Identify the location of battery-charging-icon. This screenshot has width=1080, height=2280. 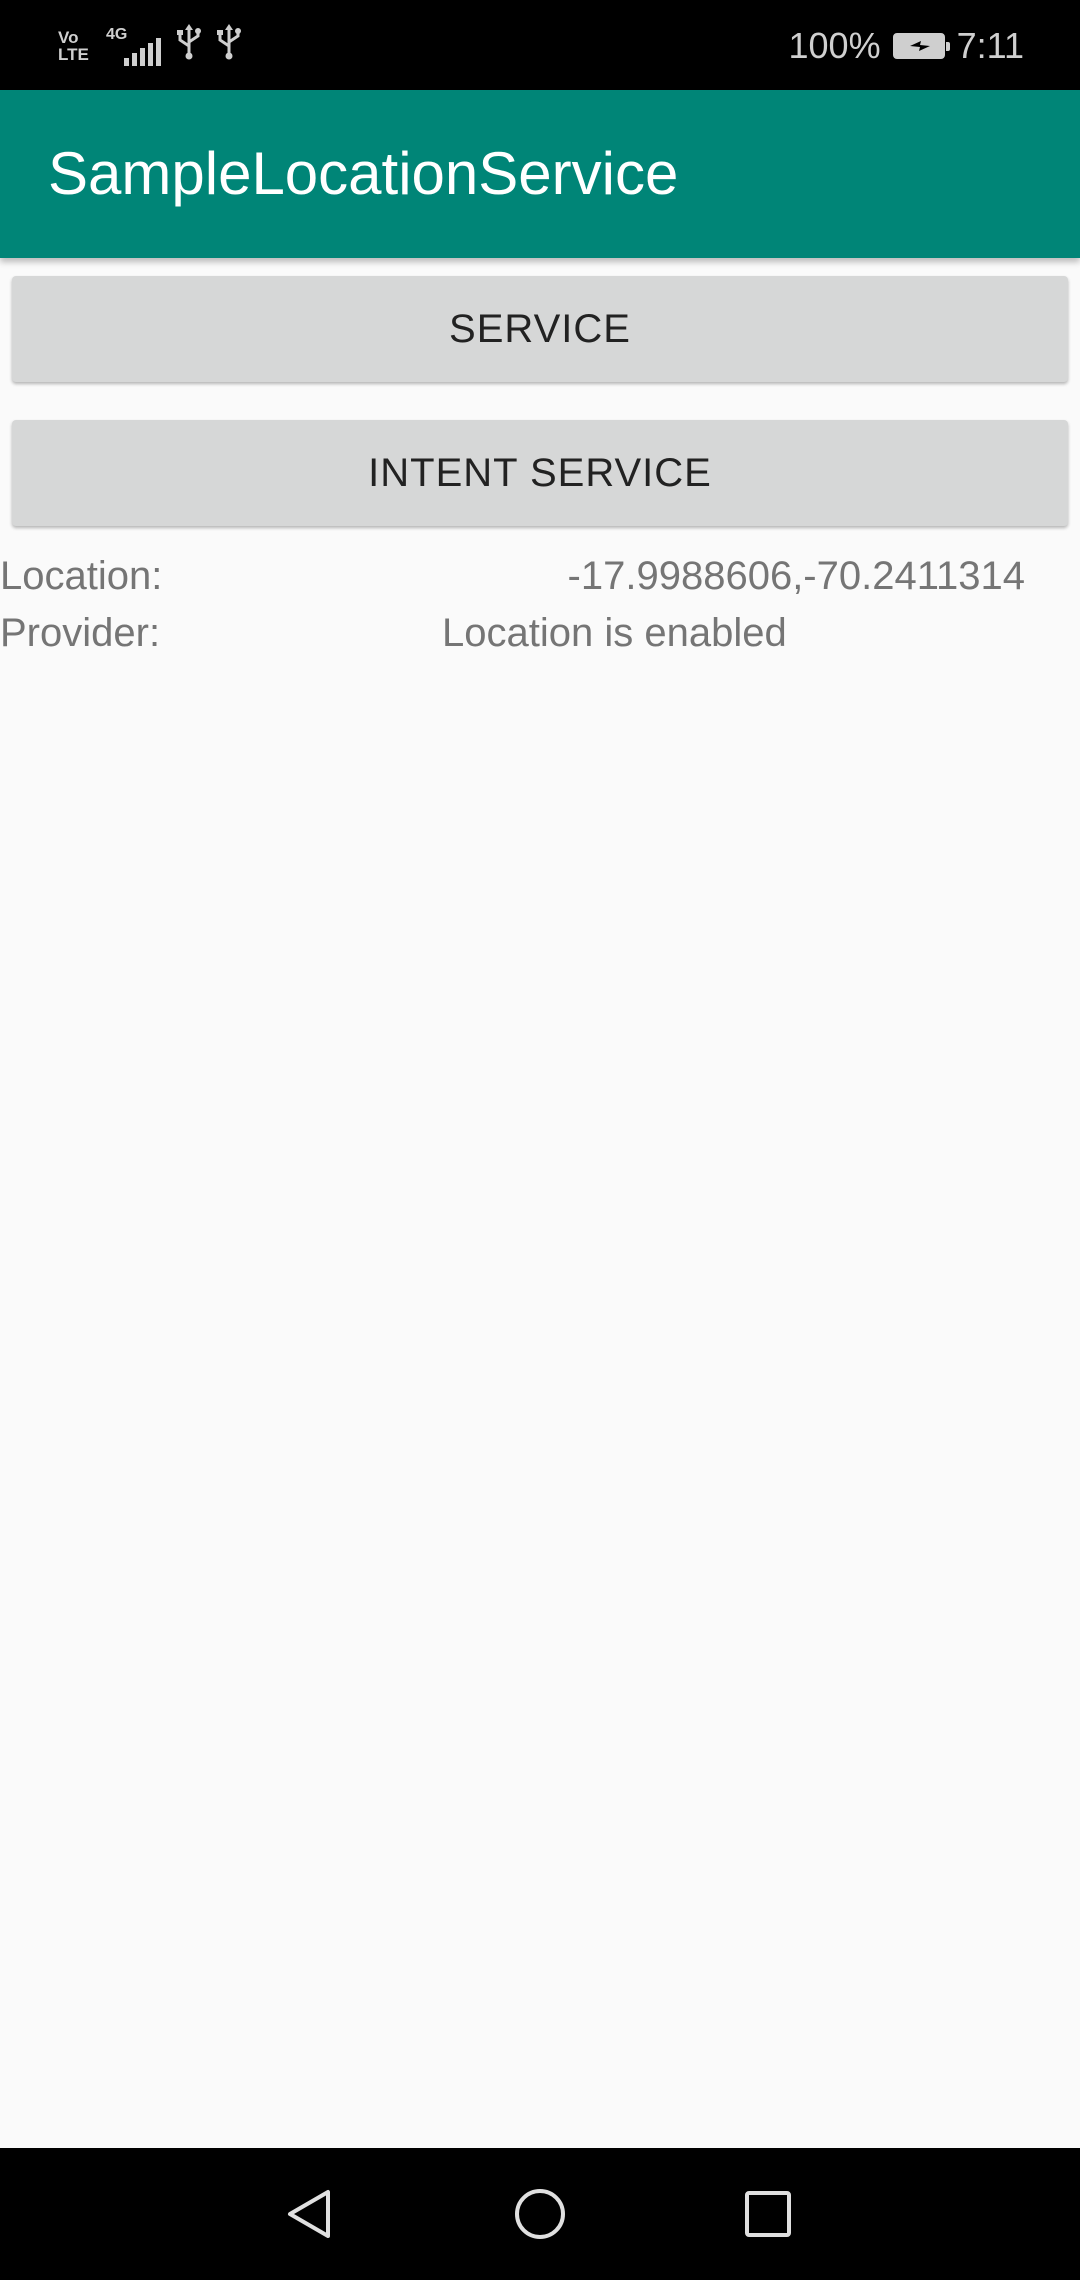
(921, 46).